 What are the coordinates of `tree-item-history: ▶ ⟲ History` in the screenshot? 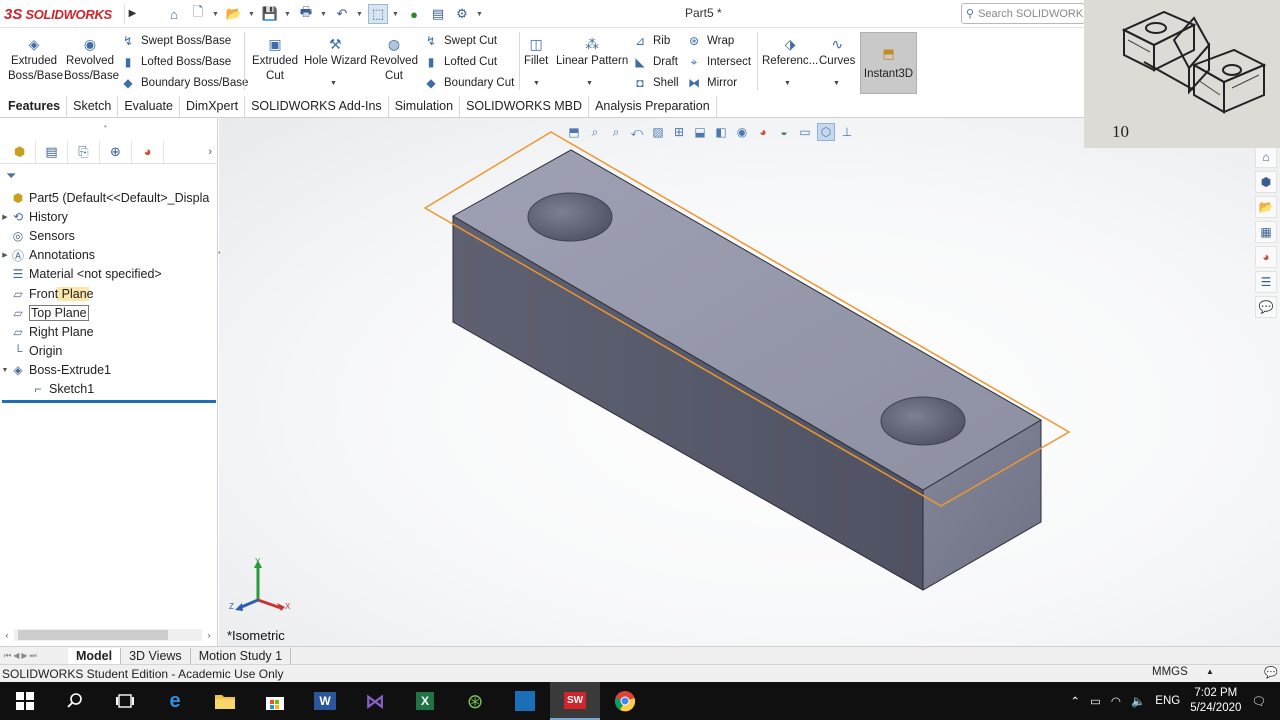 It's located at (108, 216).